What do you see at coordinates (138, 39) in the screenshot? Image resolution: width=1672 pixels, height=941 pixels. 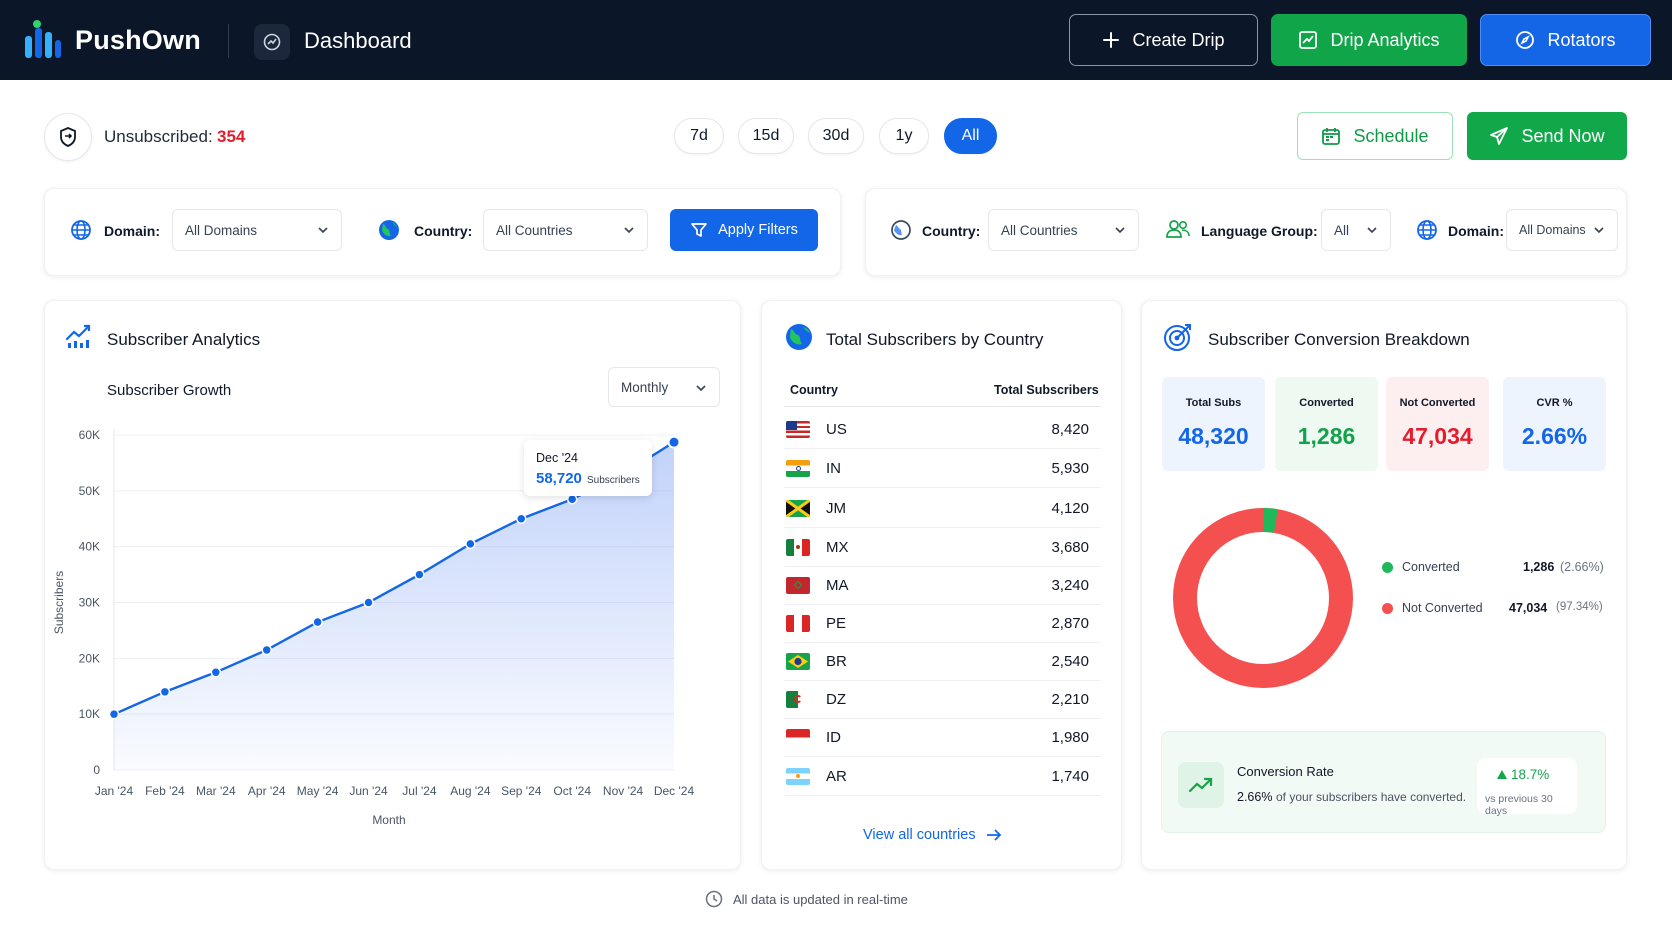 I see `app-name: PushOwn` at bounding box center [138, 39].